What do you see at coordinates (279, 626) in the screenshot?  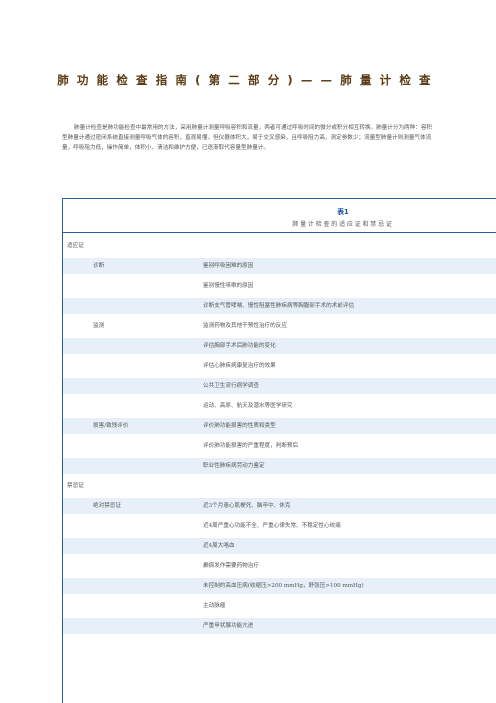 I see `table-row: 严重甲状腺功能亢进` at bounding box center [279, 626].